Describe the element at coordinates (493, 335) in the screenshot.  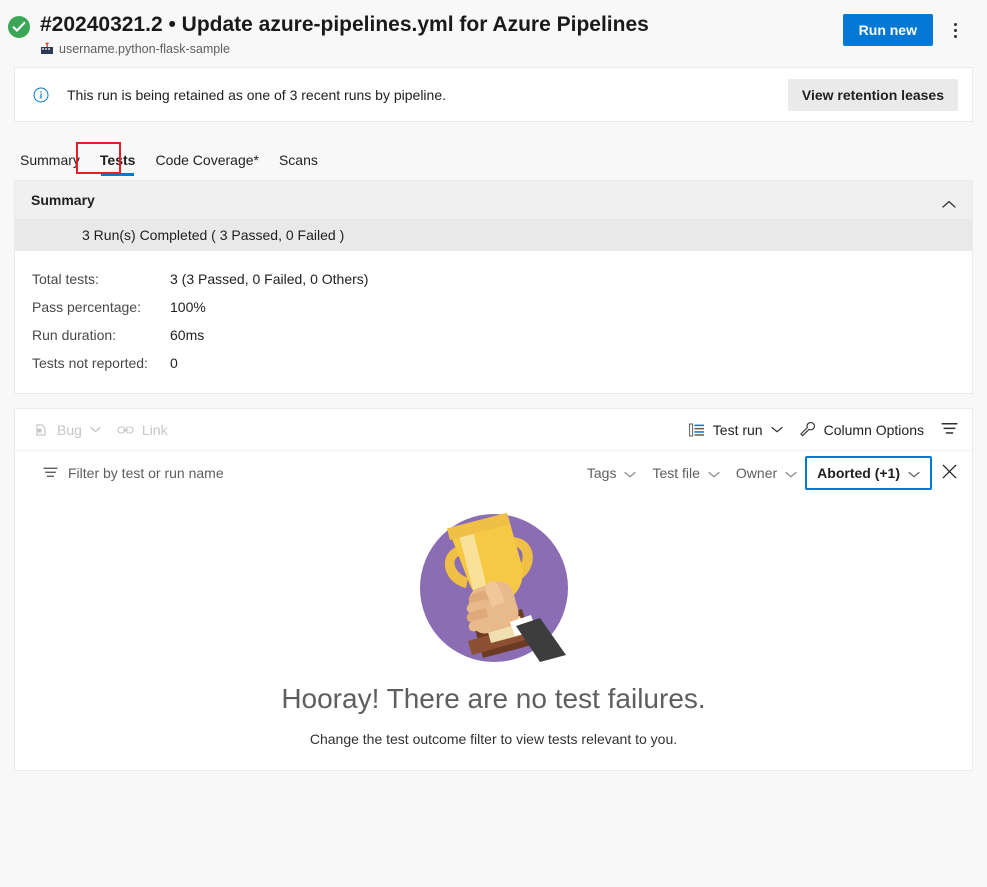
I see `stat-row: Run duration: 60ms` at that location.